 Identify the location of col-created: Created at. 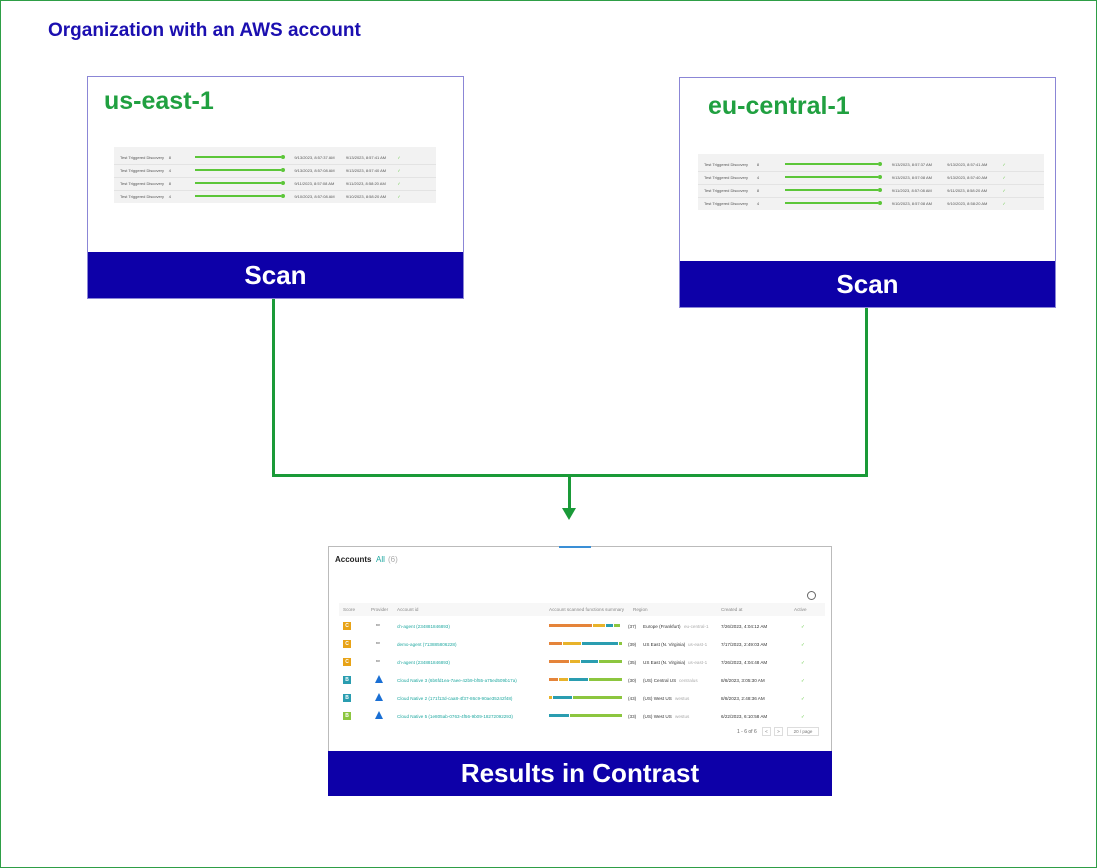
(732, 609).